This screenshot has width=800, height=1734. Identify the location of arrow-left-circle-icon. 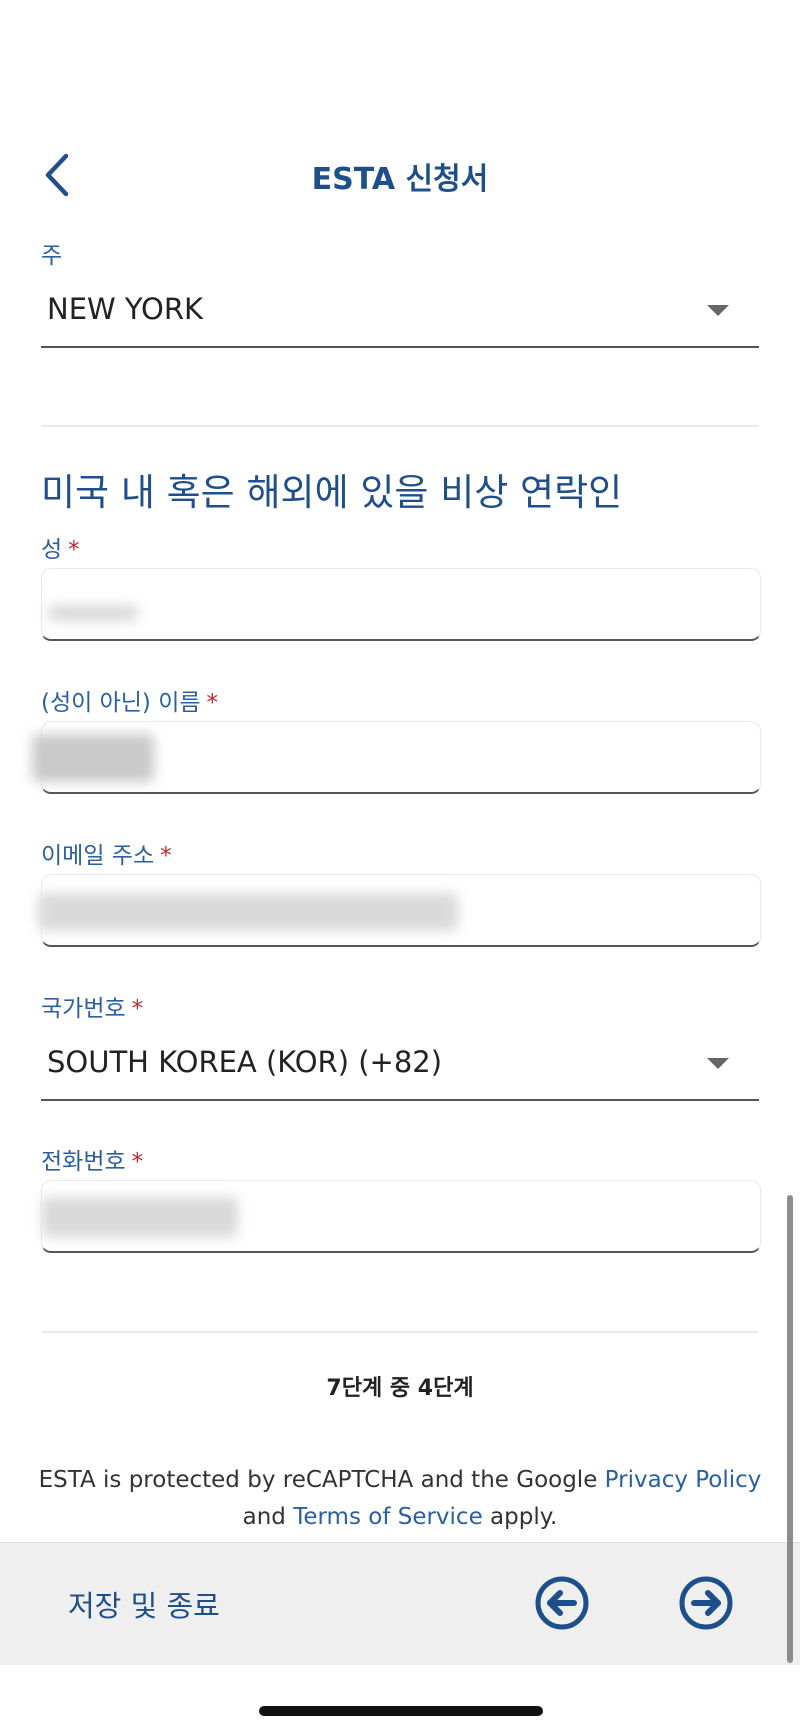
(562, 1603).